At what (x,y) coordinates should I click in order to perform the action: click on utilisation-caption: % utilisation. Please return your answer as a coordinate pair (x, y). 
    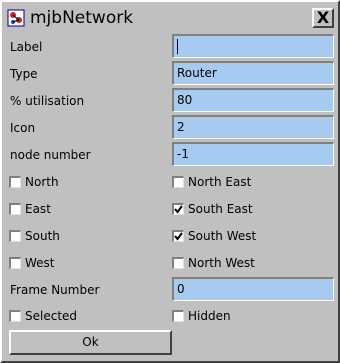
    Looking at the image, I should click on (47, 101).